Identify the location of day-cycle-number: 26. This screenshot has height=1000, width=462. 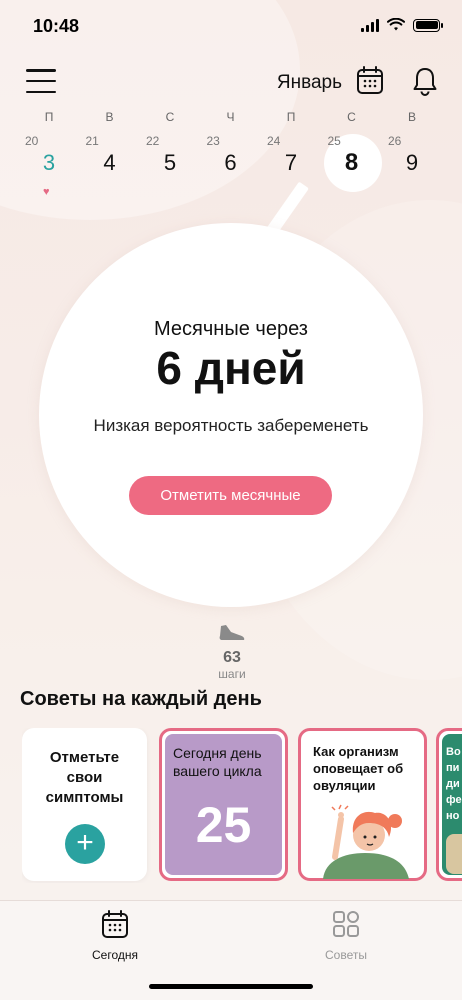
(395, 141).